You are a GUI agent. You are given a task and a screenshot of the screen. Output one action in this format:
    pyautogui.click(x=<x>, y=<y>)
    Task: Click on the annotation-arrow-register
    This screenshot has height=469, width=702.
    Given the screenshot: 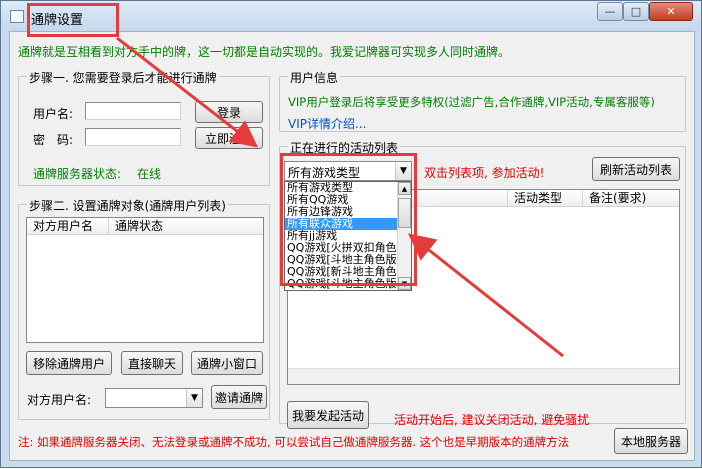 What is the action you would take?
    pyautogui.click(x=187, y=92)
    